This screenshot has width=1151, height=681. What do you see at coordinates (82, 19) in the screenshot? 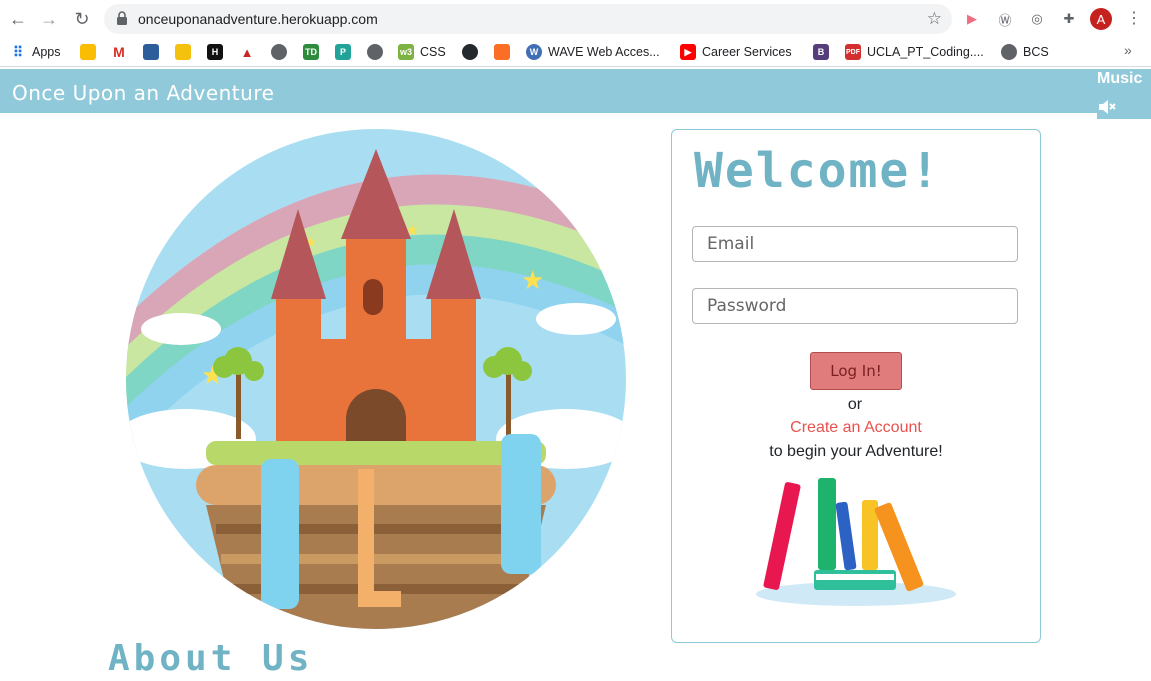
I see `reload-icon: ↻` at bounding box center [82, 19].